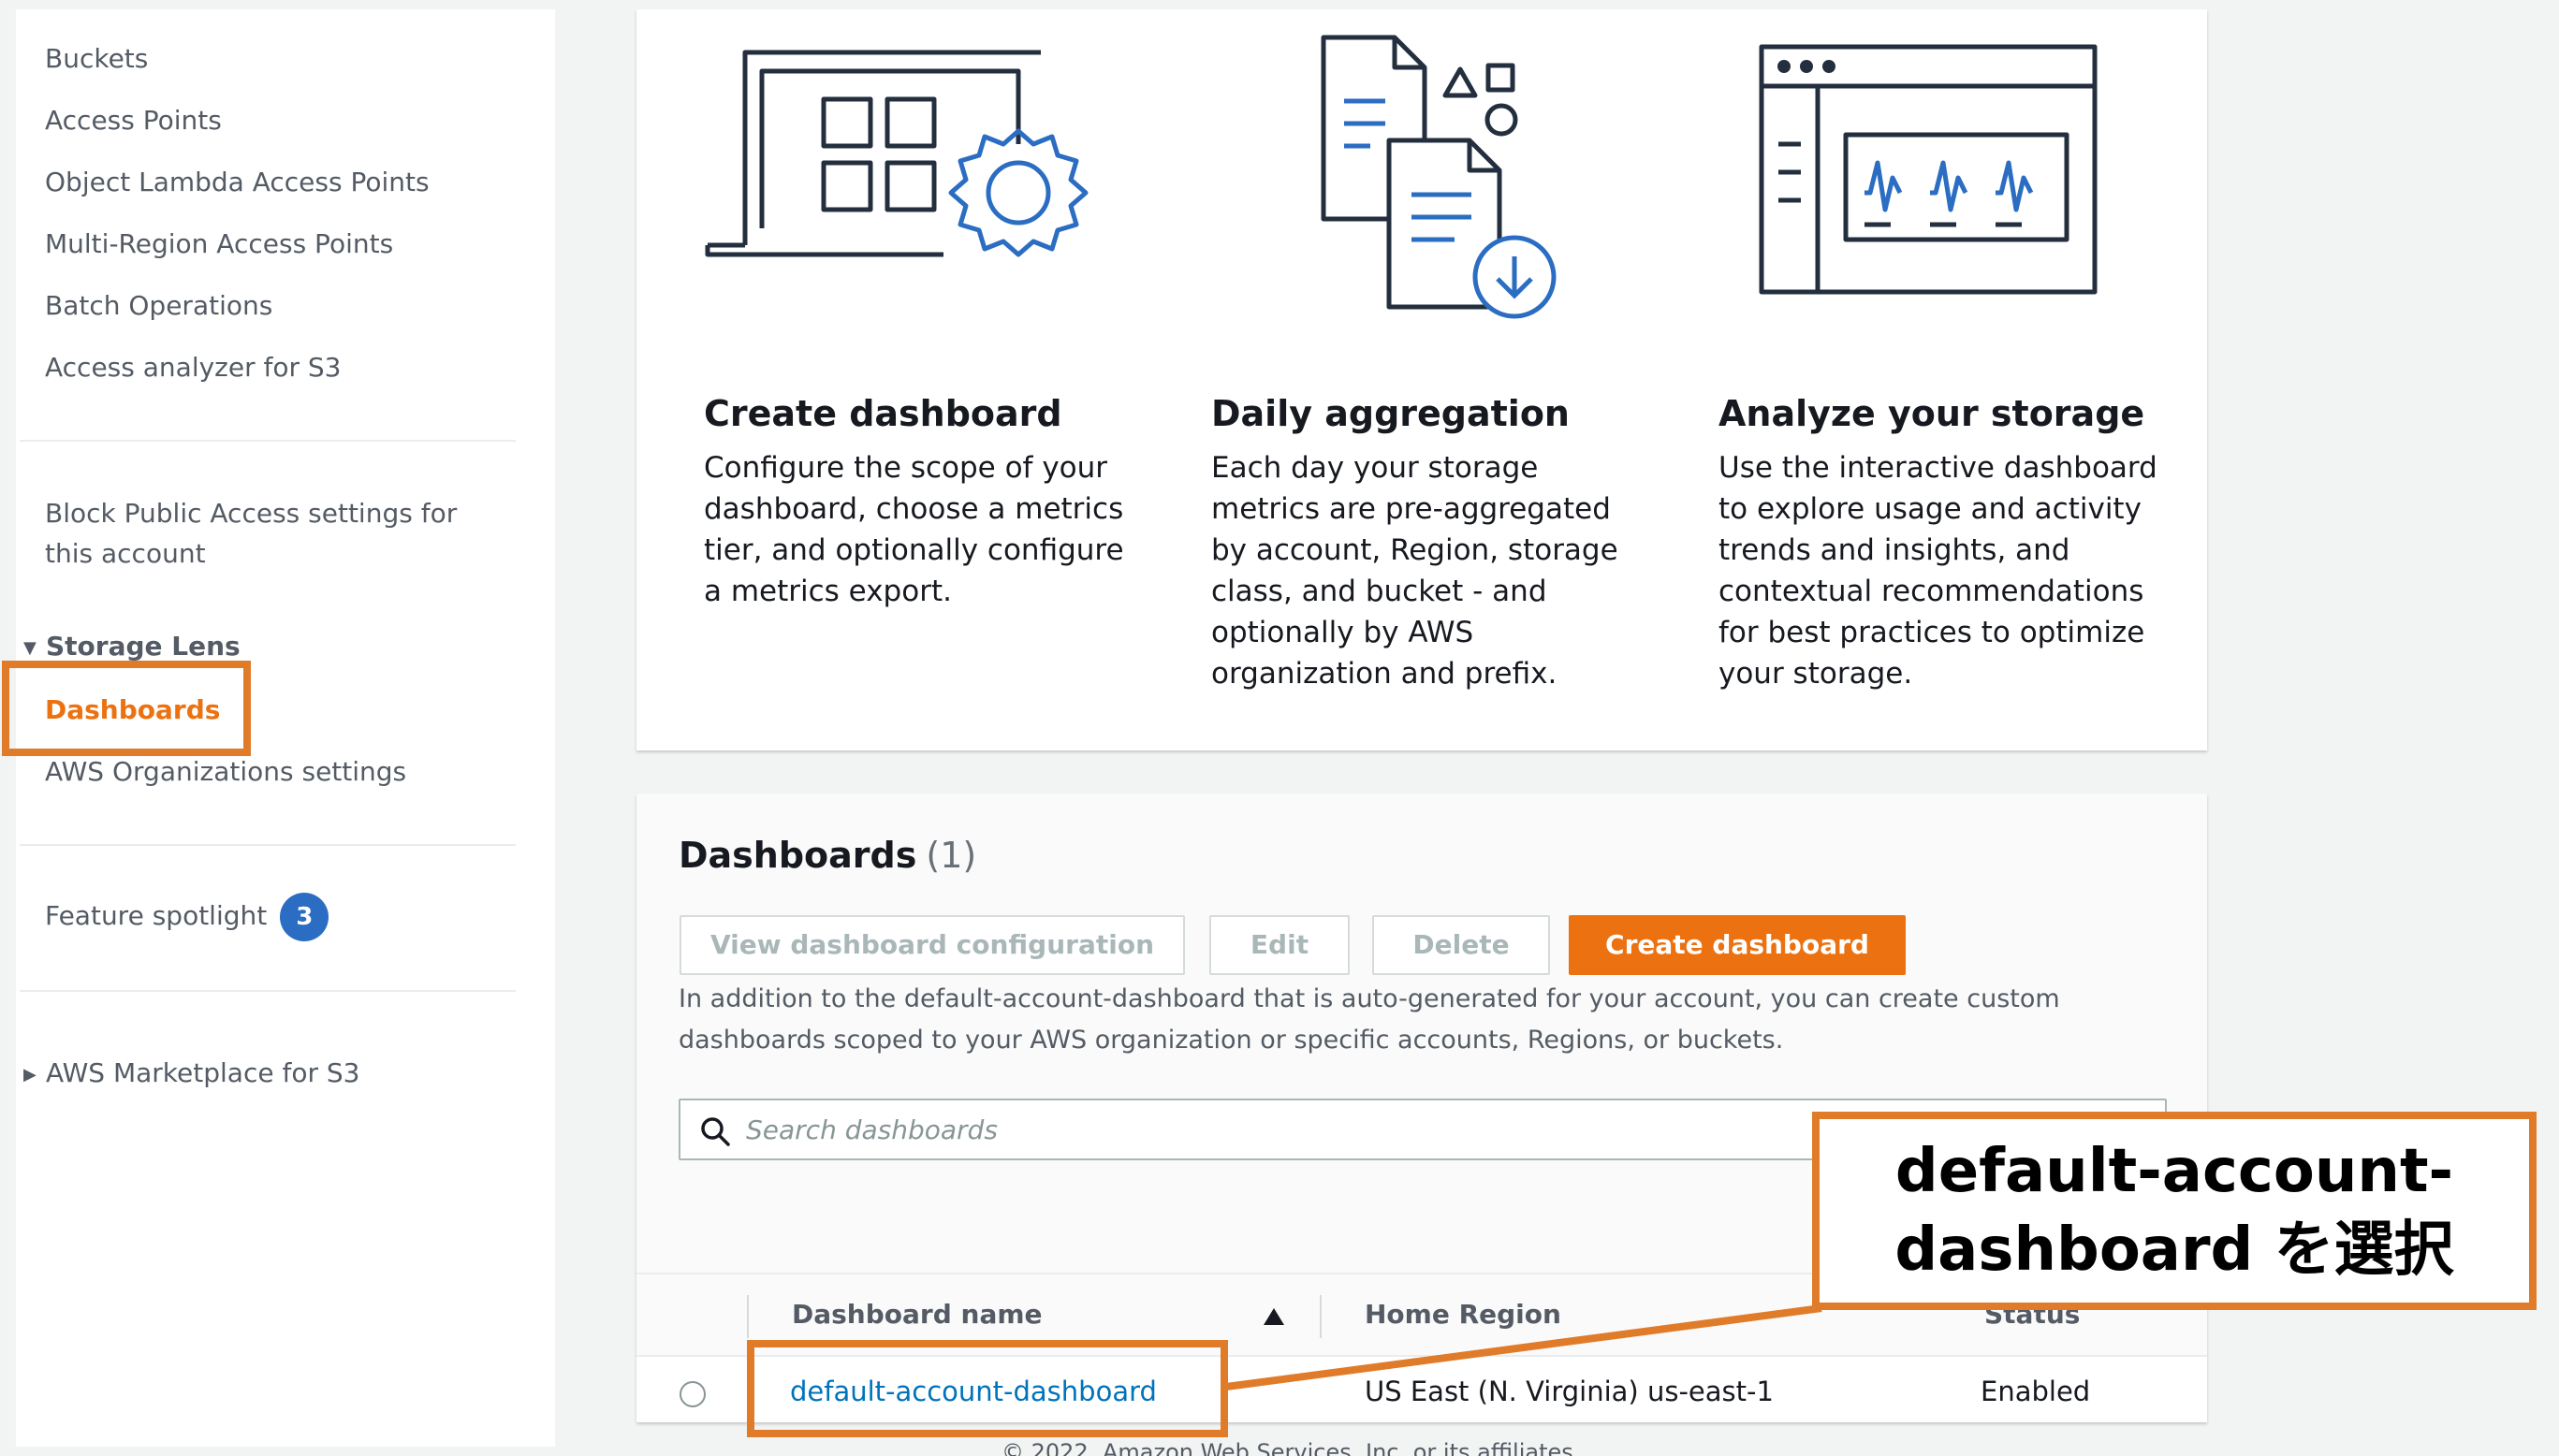  I want to click on home-region-cell: US East (N. Virginia) us-east-1, so click(1569, 1391).